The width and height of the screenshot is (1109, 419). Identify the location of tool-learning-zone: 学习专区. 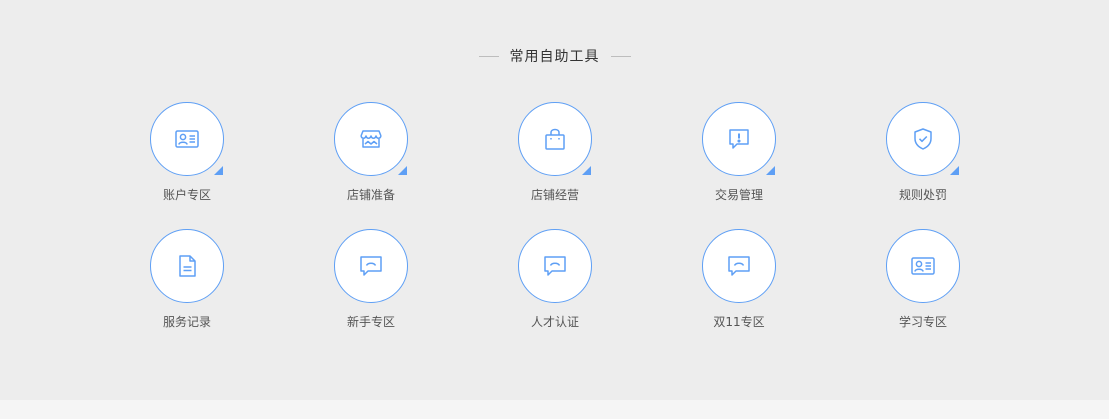
(923, 288).